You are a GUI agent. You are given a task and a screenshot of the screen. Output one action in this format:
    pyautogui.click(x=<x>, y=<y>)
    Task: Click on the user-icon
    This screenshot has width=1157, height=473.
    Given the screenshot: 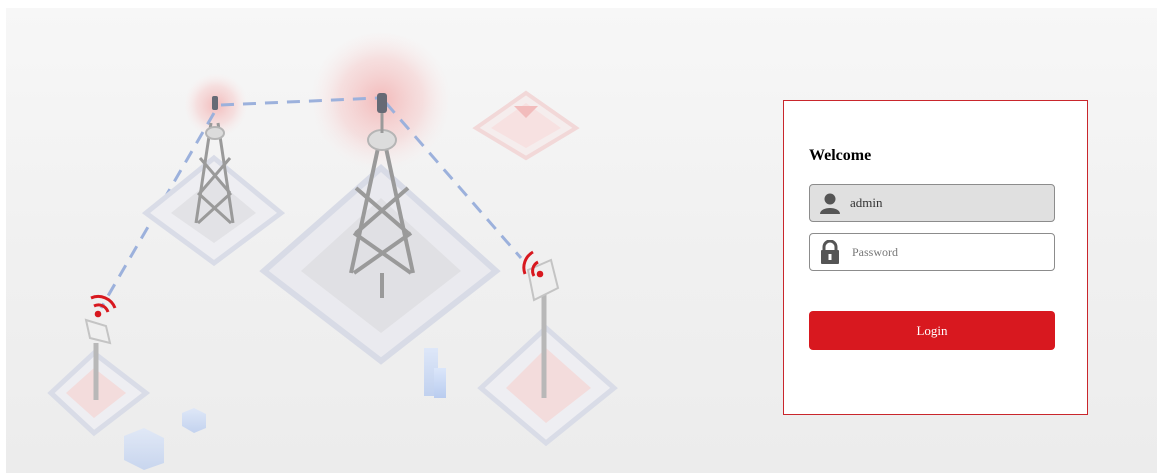 What is the action you would take?
    pyautogui.click(x=830, y=203)
    